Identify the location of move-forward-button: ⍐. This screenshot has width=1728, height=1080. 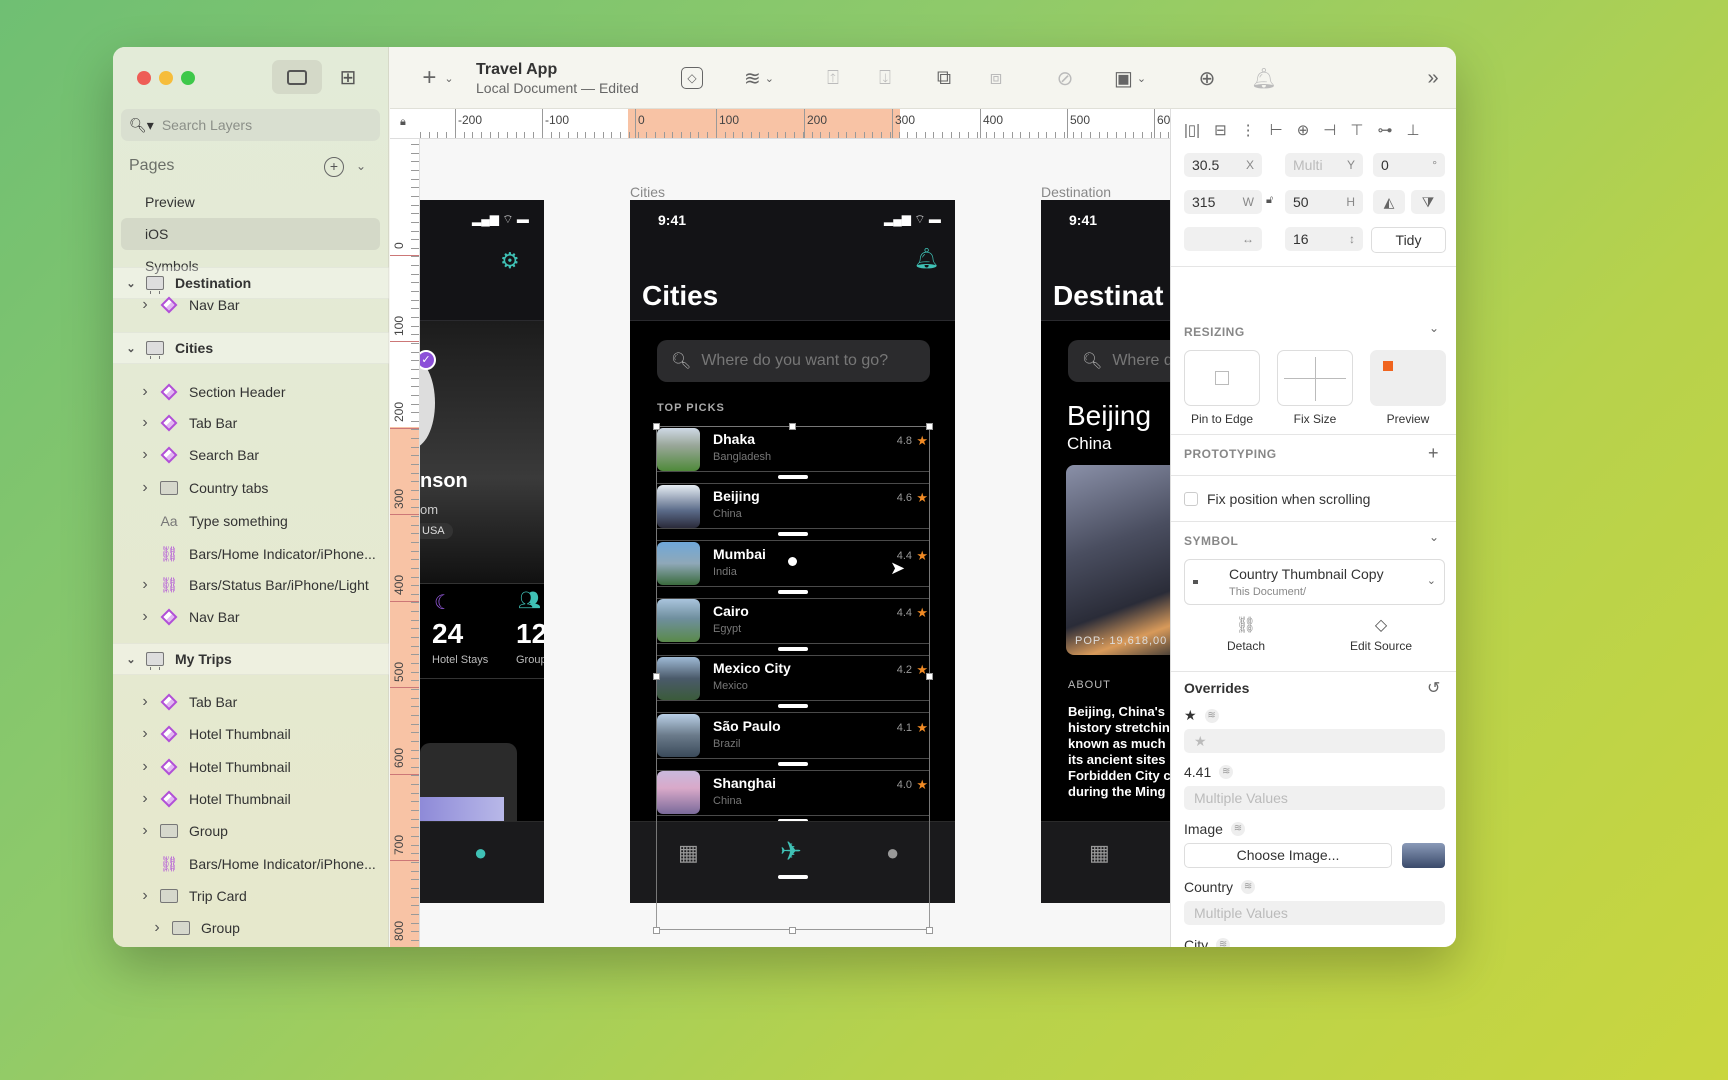
(833, 78).